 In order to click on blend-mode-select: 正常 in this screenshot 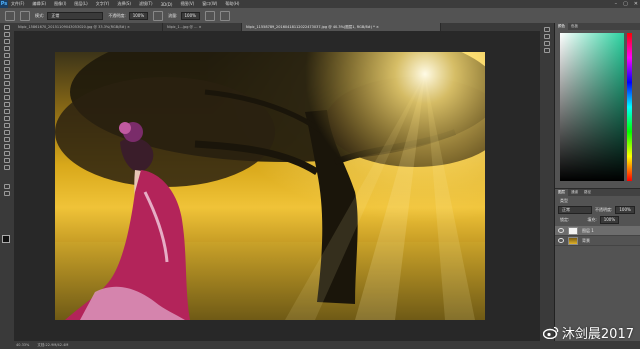, I will do `click(575, 210)`.